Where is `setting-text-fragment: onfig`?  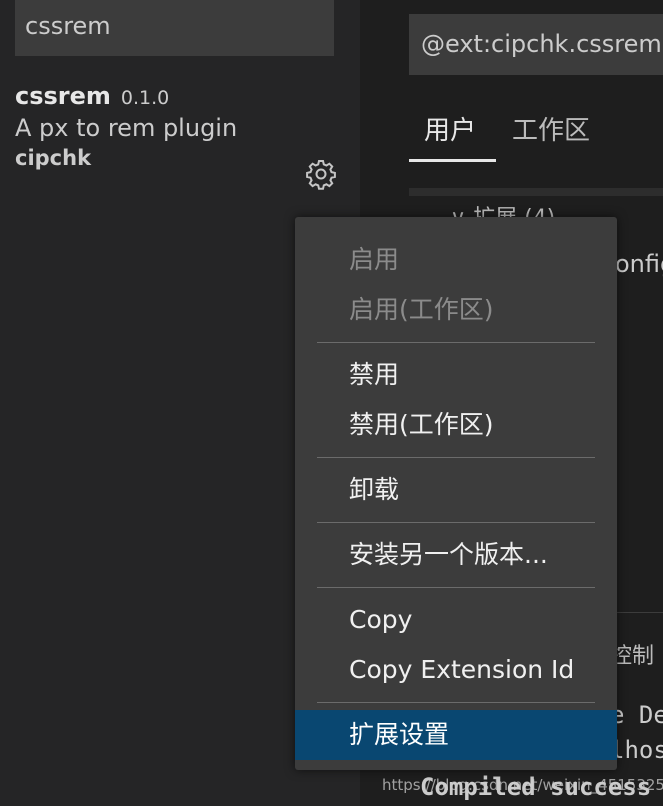 setting-text-fragment: onfig is located at coordinates (639, 264).